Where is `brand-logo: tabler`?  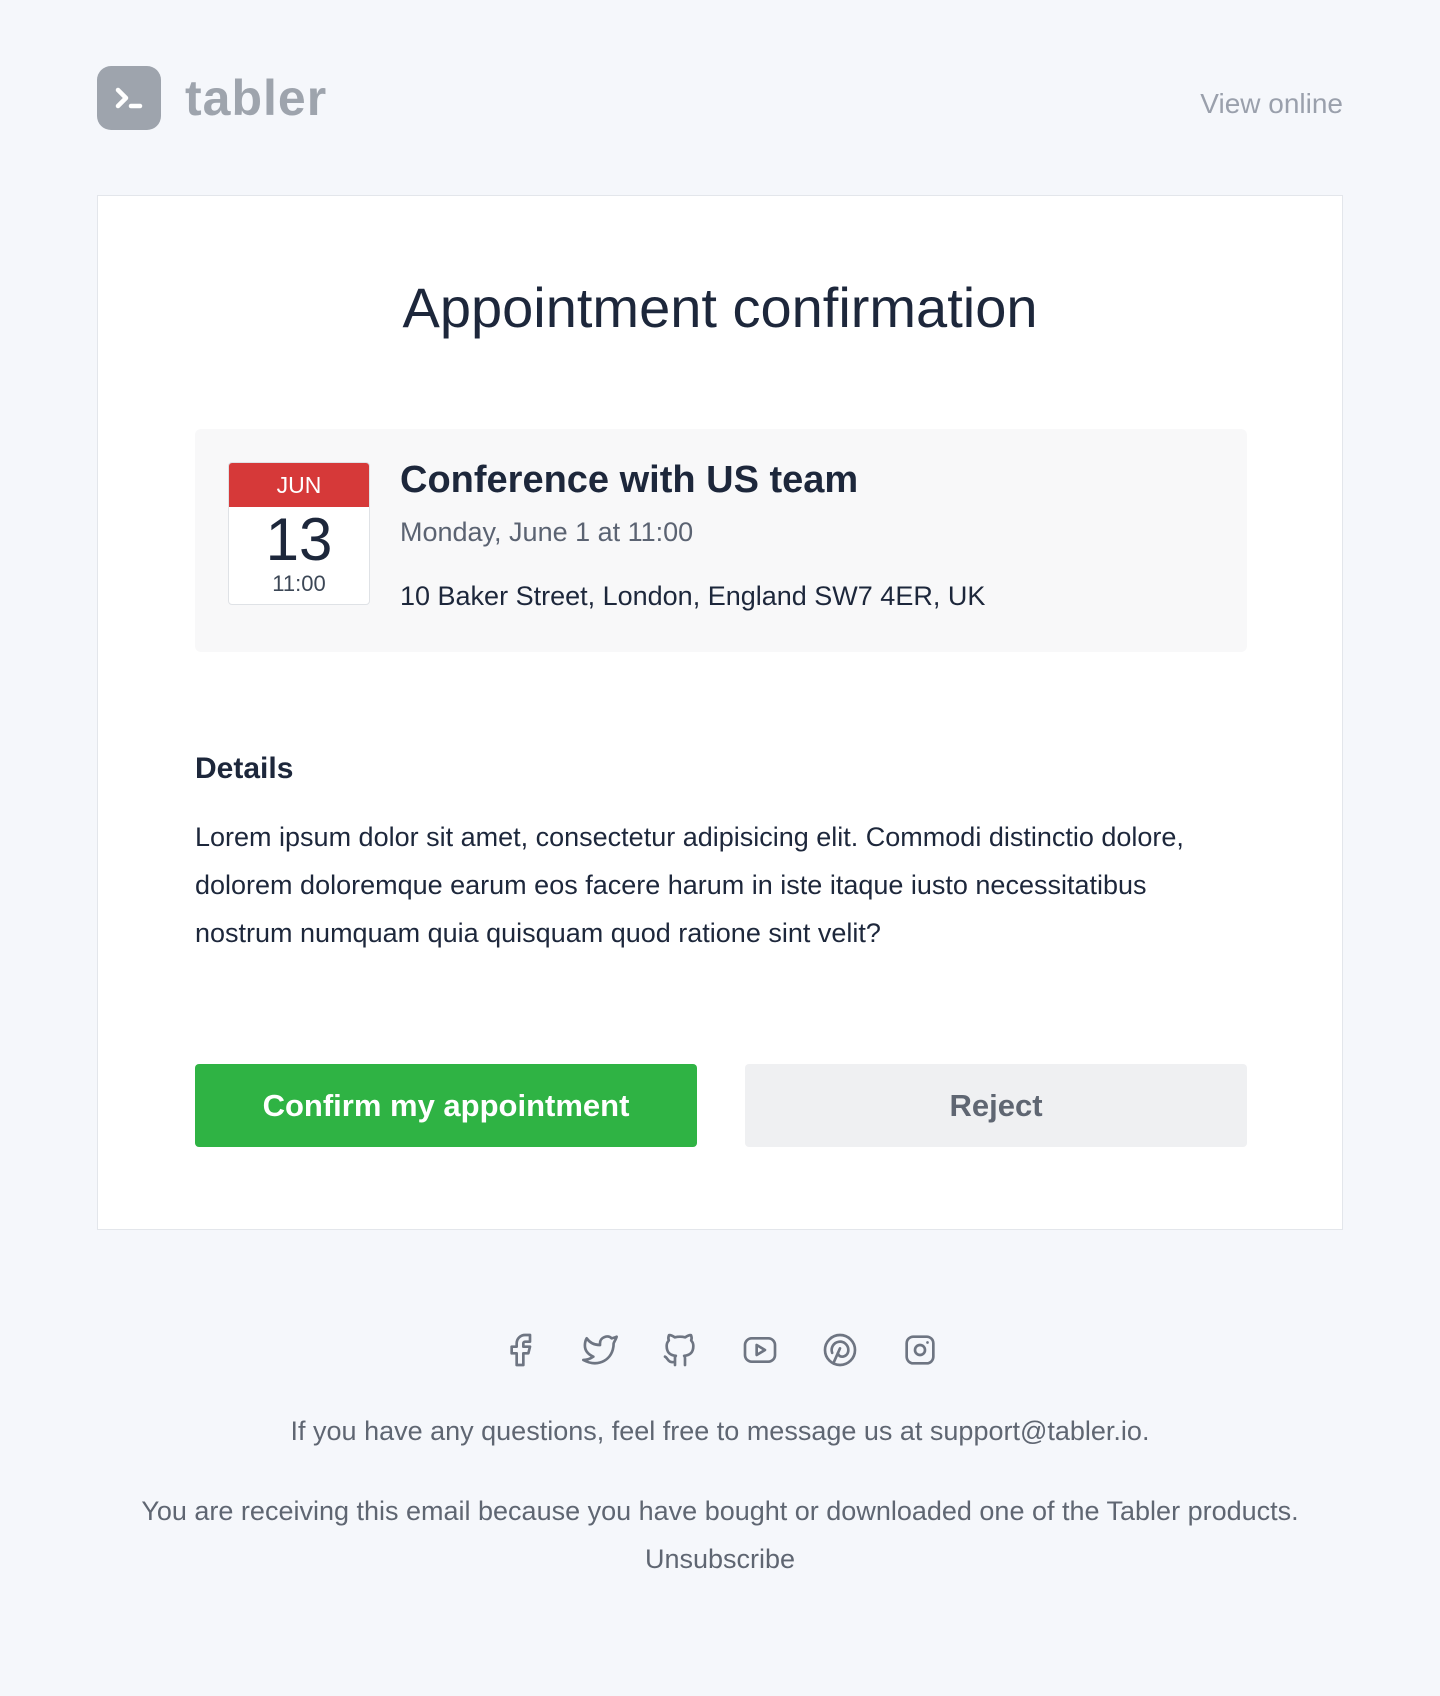 brand-logo: tabler is located at coordinates (212, 98).